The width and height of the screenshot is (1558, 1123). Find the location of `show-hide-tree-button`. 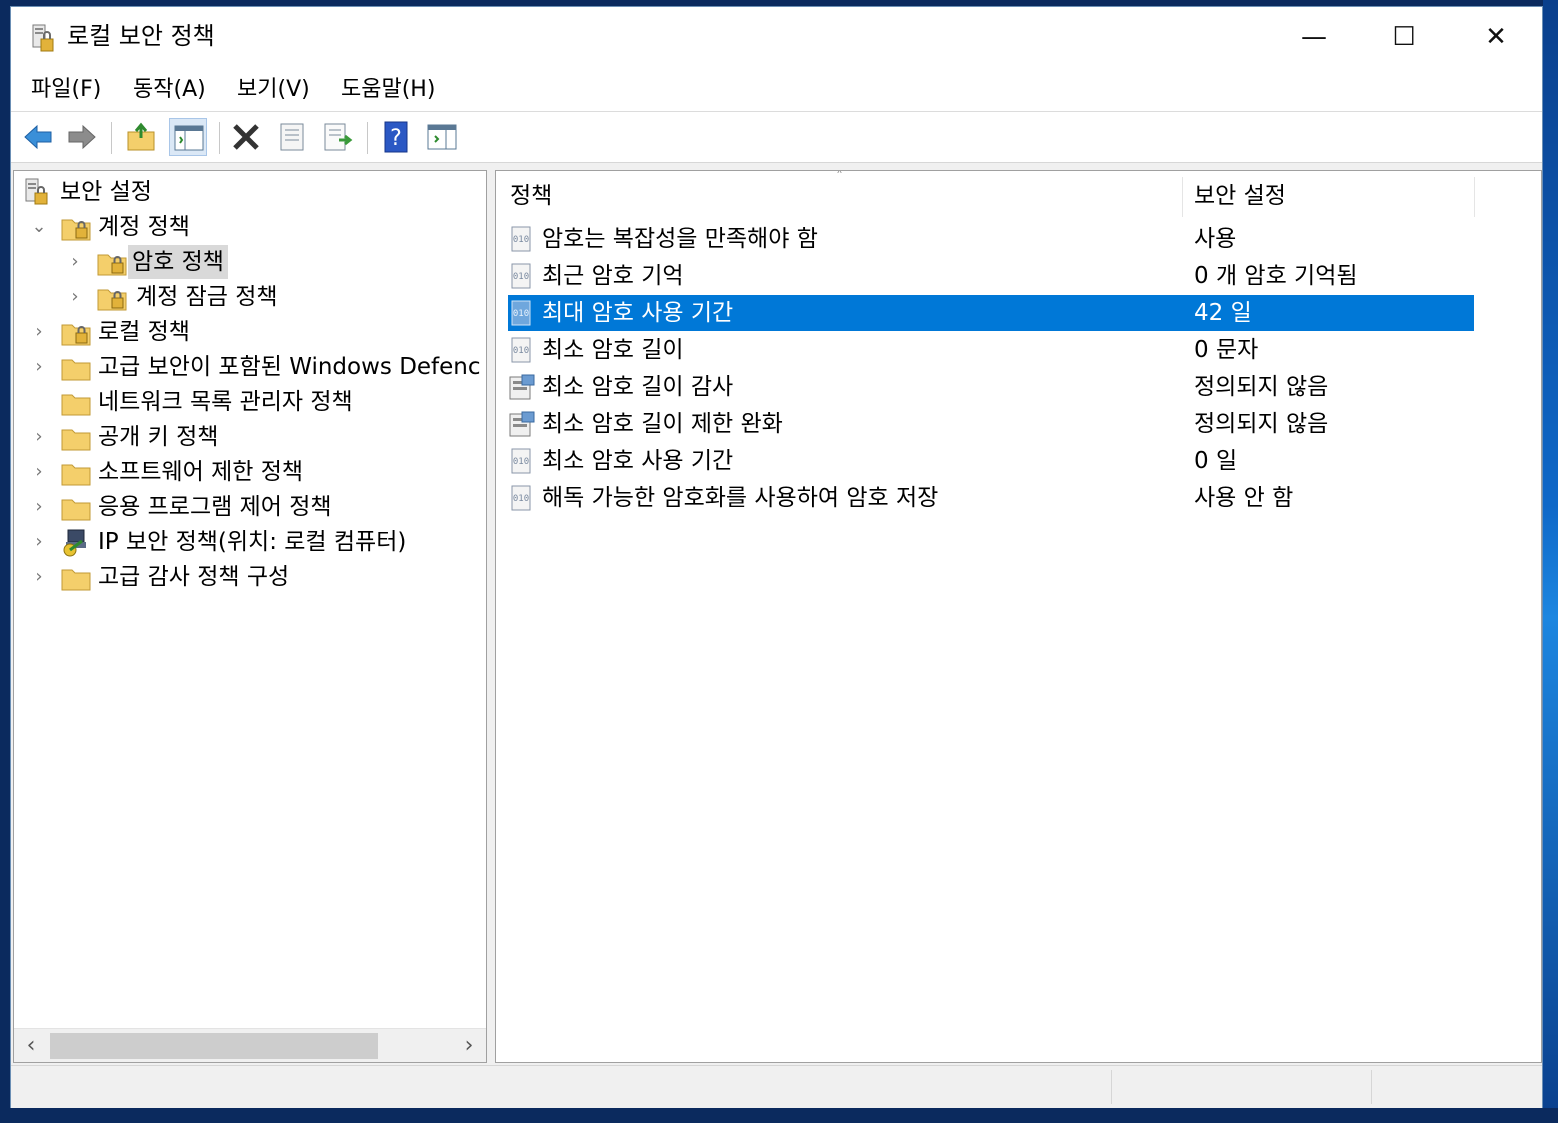

show-hide-tree-button is located at coordinates (188, 137).